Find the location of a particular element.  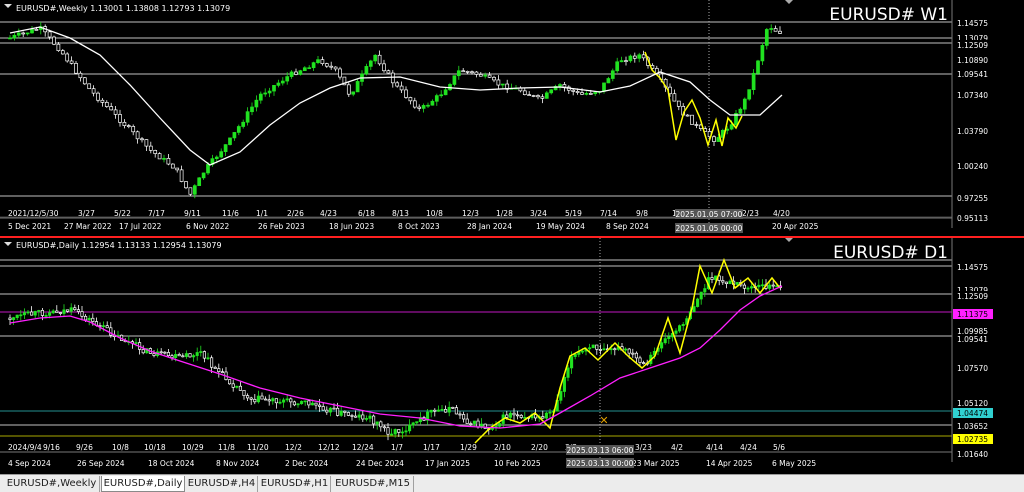

date-scale-label: 1/7 is located at coordinates (397, 447).